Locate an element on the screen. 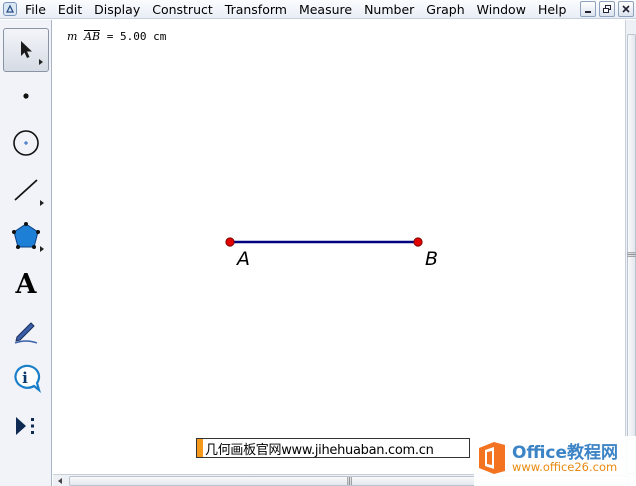 This screenshot has height=486, width=636. logo-url: www.office26.com is located at coordinates (565, 467).